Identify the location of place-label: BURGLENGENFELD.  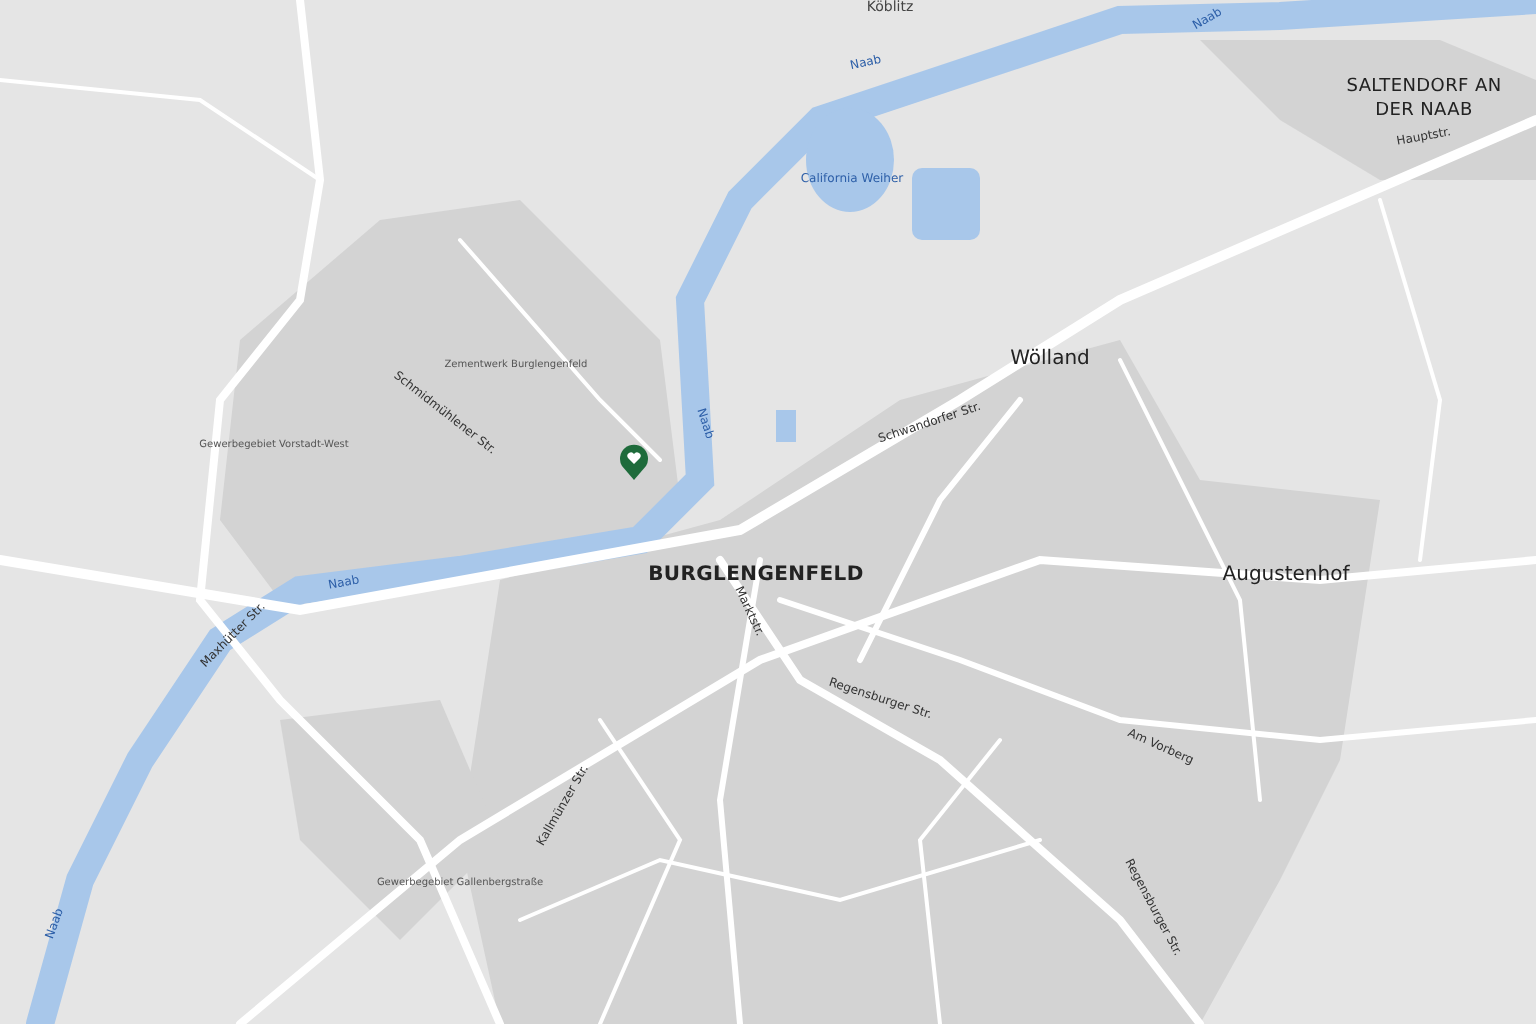
(756, 576).